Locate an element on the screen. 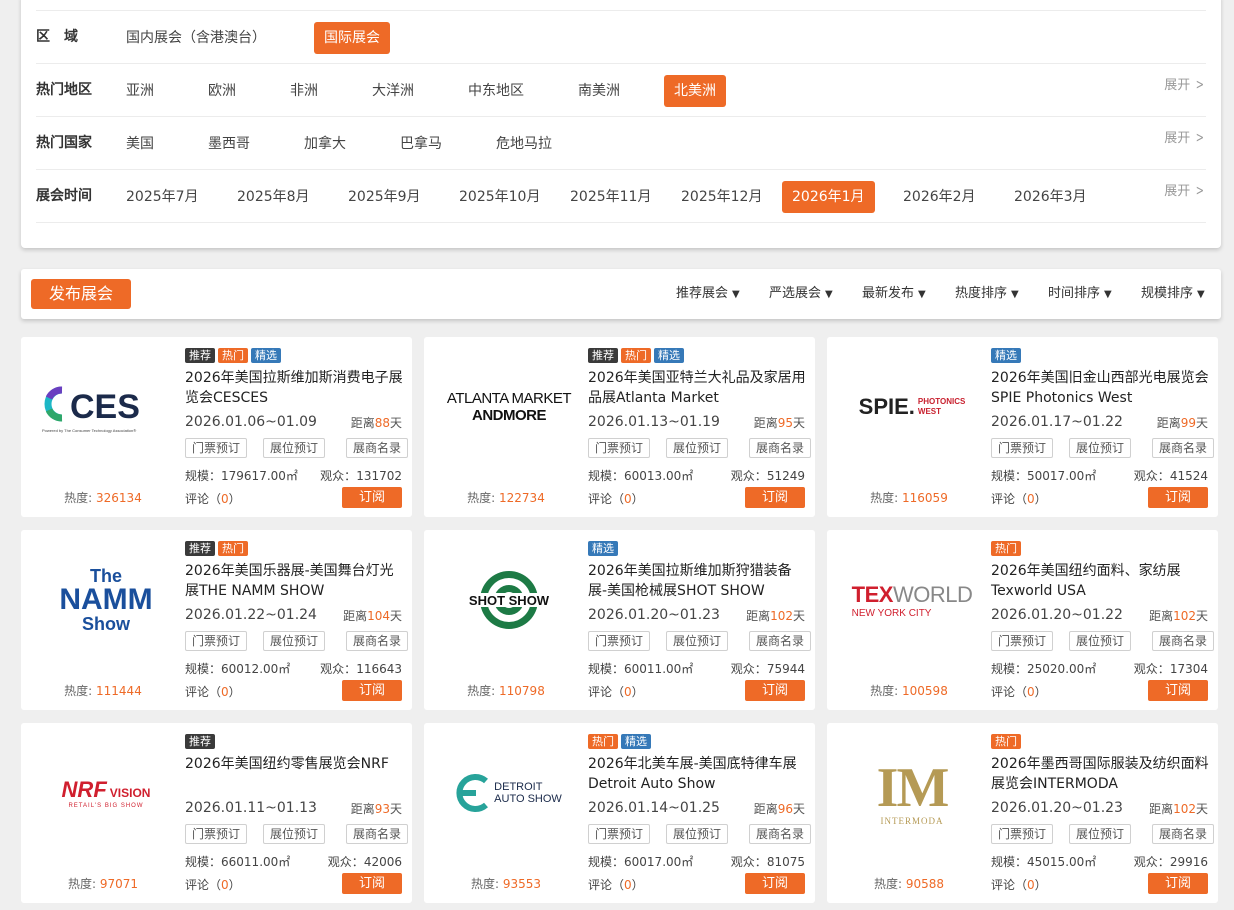 This screenshot has width=1234, height=910. exhibition-logo: DETROIT AUTO SHOW is located at coordinates (509, 793).